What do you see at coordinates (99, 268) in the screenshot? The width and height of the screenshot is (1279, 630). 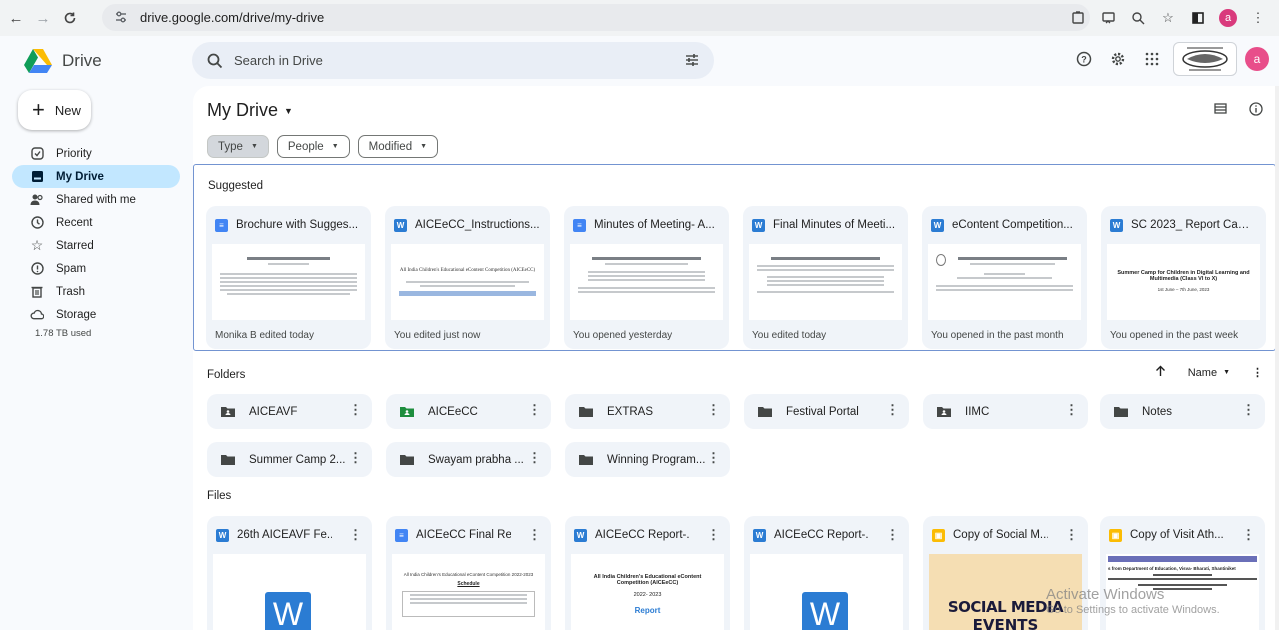 I see `sidebar-item-spam: Spam` at bounding box center [99, 268].